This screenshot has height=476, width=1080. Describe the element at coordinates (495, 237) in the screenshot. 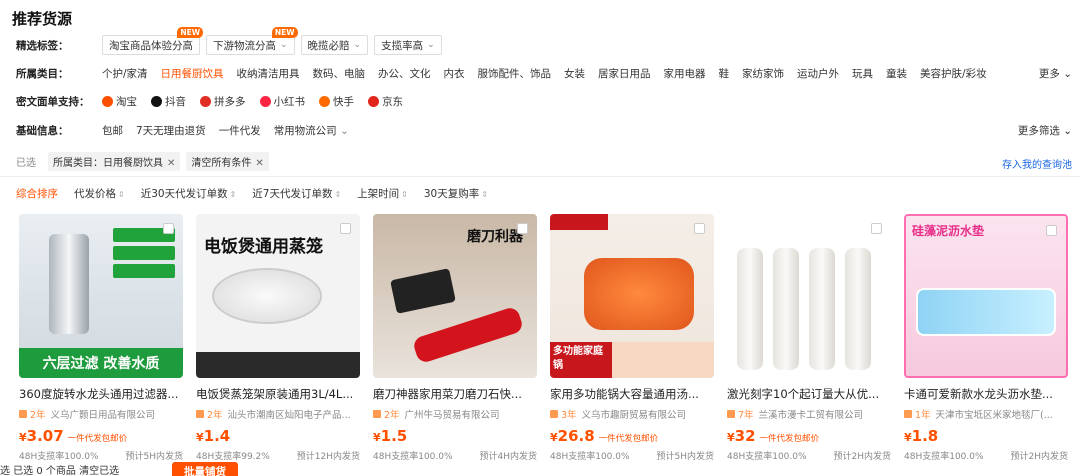

I see `image-caption: 磨刀利器` at that location.